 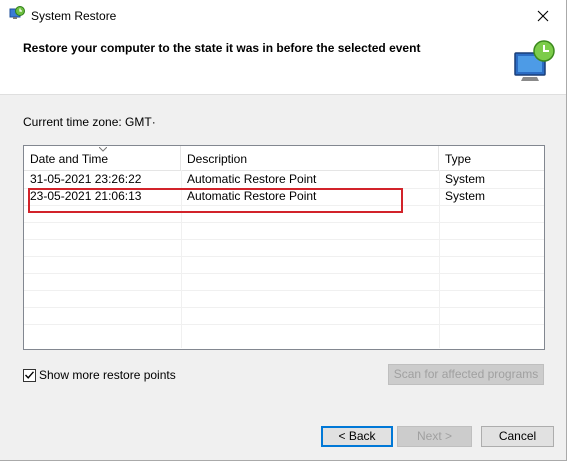 I want to click on window-title: System Restore, so click(x=74, y=16).